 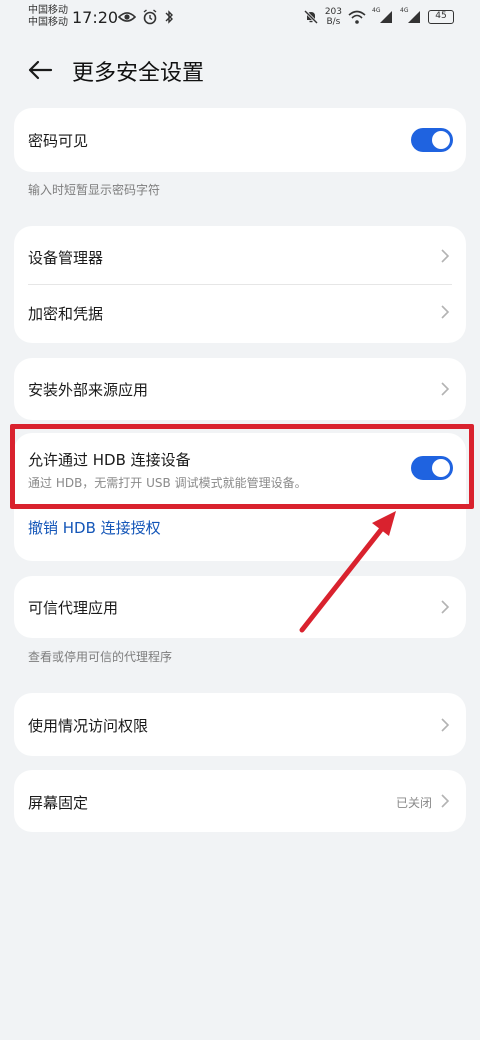 What do you see at coordinates (127, 17) in the screenshot?
I see `eye-icon` at bounding box center [127, 17].